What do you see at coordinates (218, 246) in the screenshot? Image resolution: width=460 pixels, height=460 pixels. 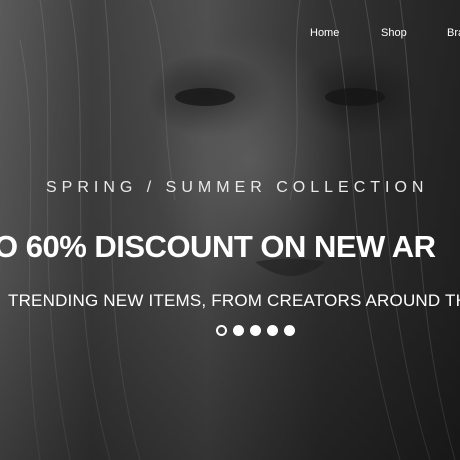 I see `slide-headline: O 60% DISCOUNT ON NEW AR` at bounding box center [218, 246].